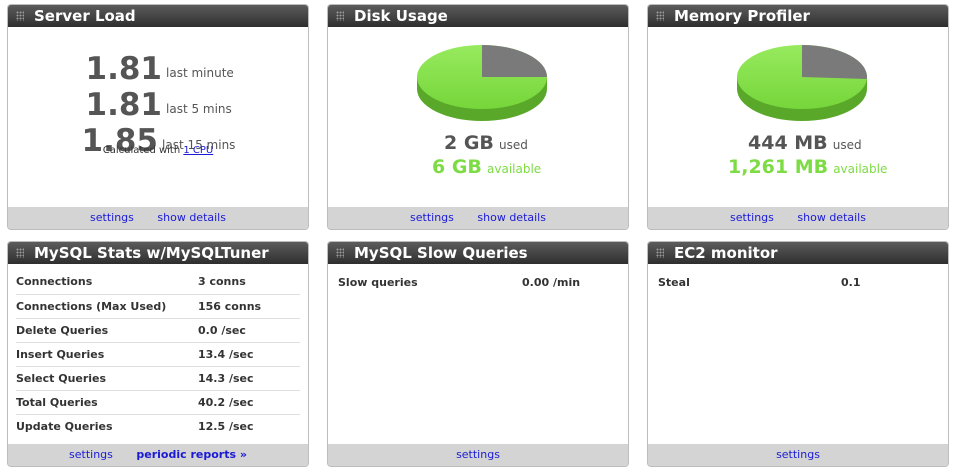  I want to click on table-row: Connections (Max Used) 156 conns, so click(158, 306).